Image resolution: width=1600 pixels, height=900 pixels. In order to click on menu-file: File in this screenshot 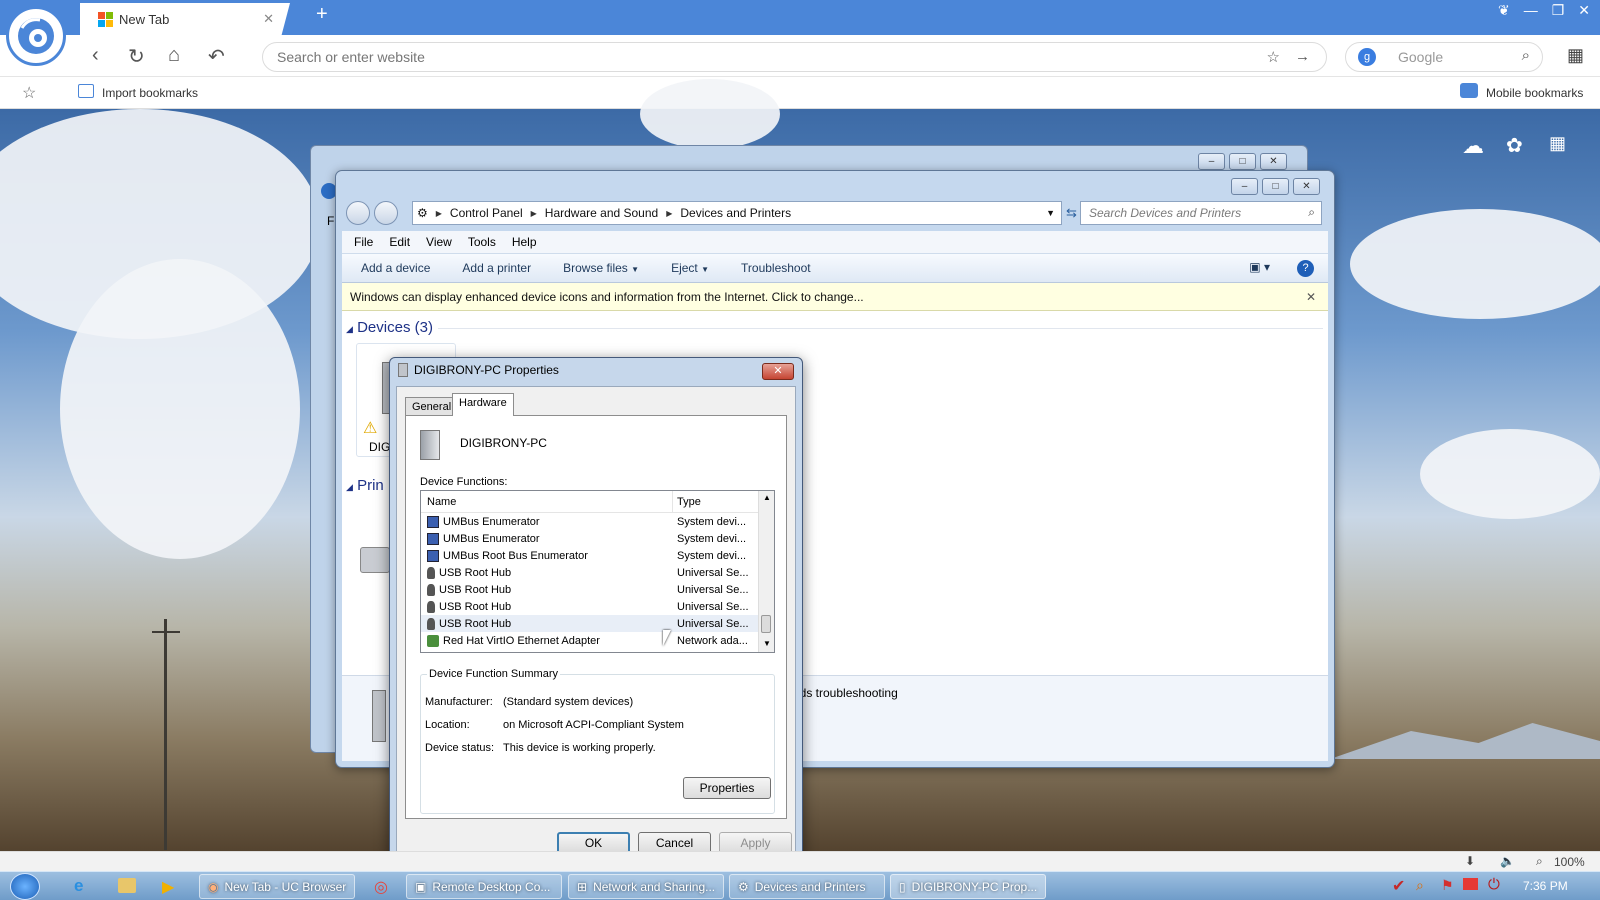, I will do `click(363, 242)`.